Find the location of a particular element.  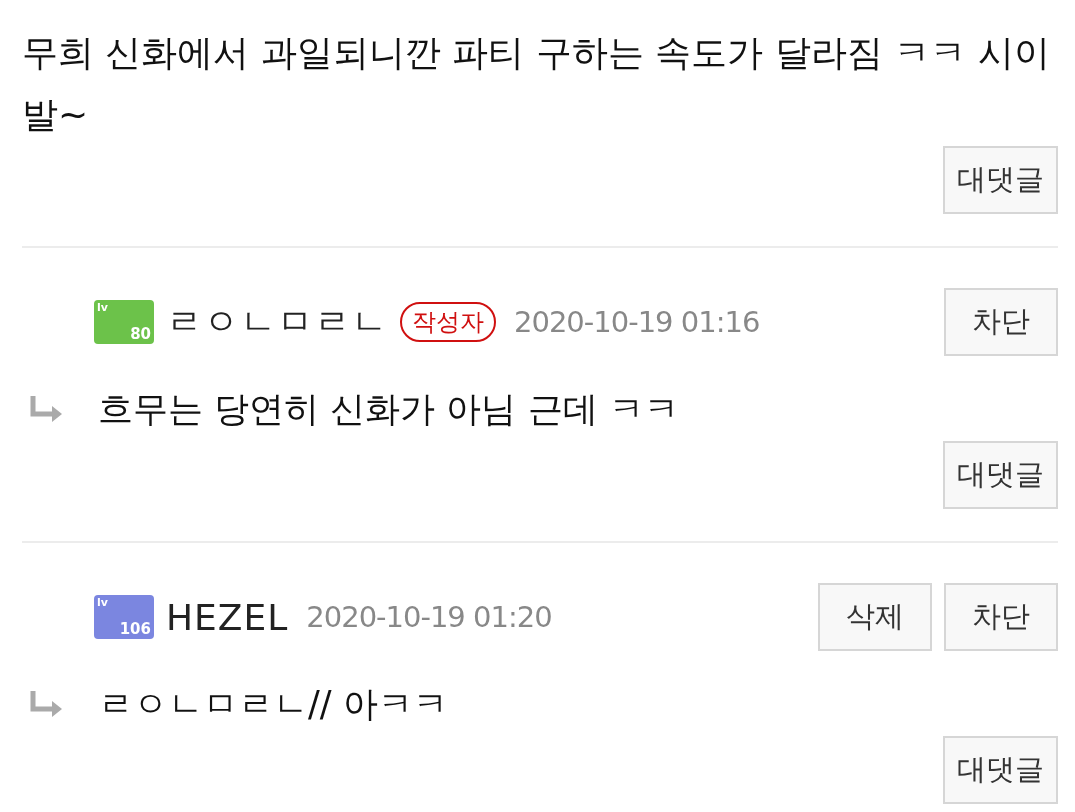

action-button: 삭제 is located at coordinates (875, 617).